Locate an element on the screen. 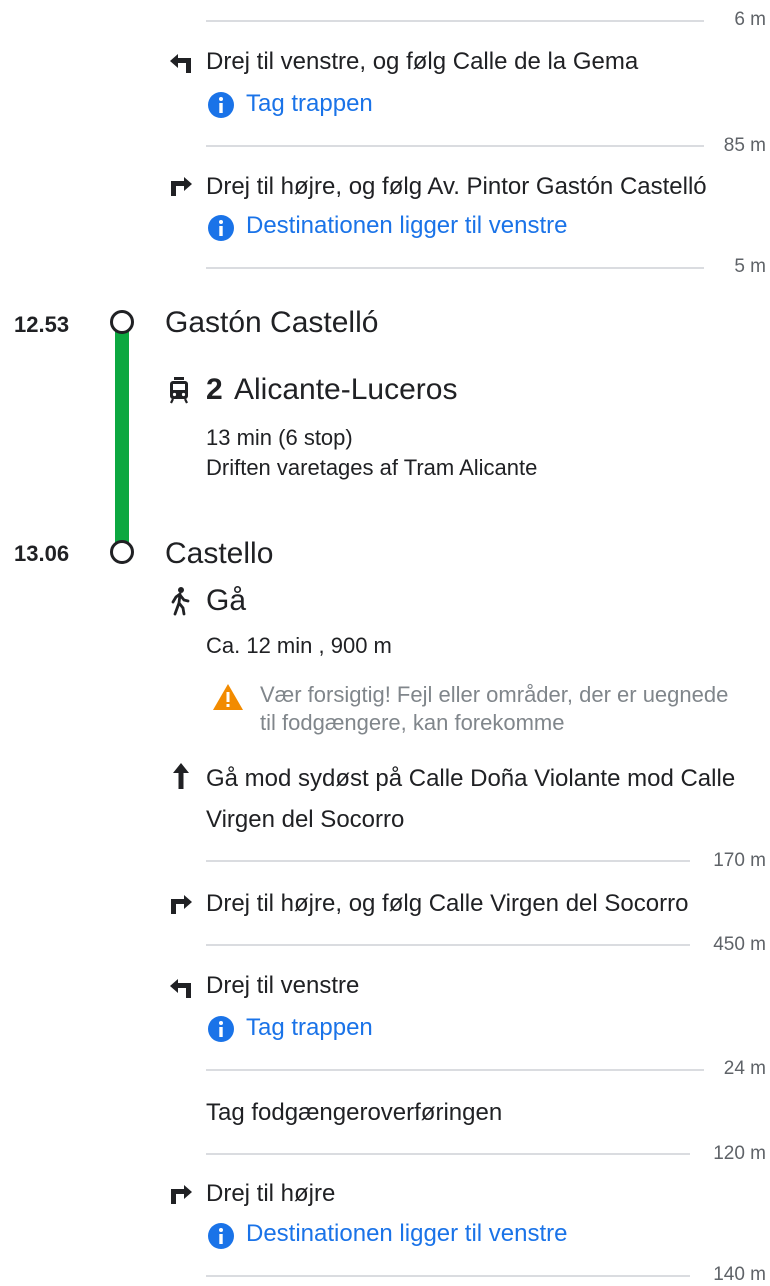  transit-line-number: 2 is located at coordinates (214, 389).